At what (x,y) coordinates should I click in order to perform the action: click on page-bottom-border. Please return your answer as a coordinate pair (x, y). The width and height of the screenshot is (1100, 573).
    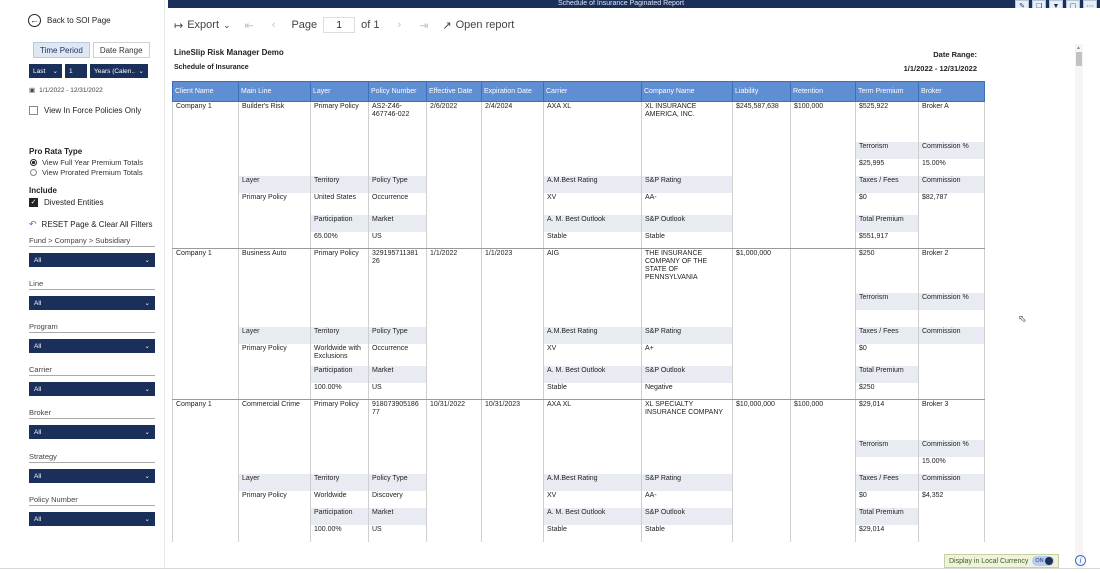
    Looking at the image, I should click on (550, 570).